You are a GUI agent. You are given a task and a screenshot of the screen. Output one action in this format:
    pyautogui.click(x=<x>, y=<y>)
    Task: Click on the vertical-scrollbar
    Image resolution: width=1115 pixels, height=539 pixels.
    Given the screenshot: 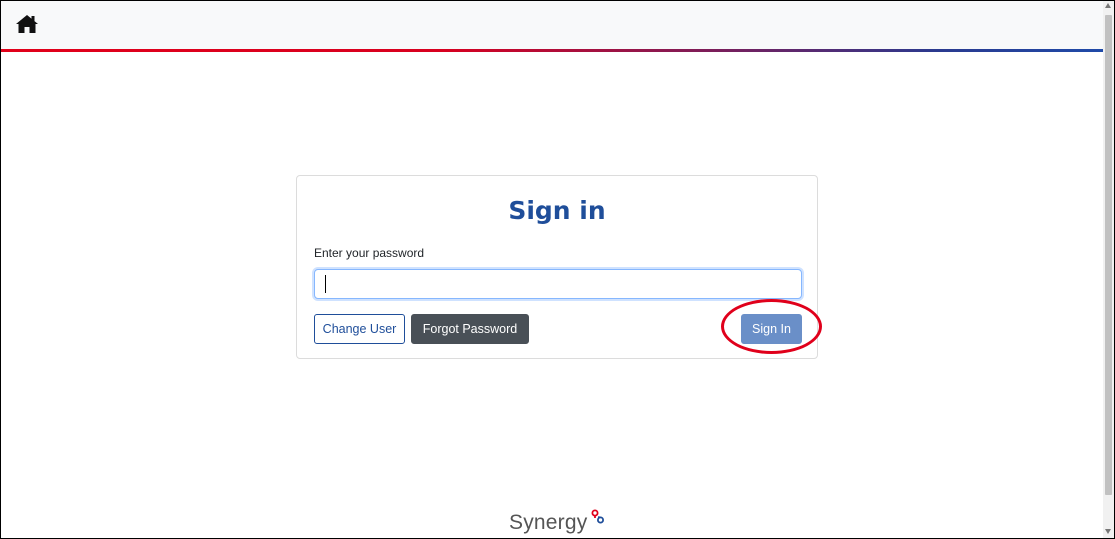 What is the action you would take?
    pyautogui.click(x=1108, y=269)
    